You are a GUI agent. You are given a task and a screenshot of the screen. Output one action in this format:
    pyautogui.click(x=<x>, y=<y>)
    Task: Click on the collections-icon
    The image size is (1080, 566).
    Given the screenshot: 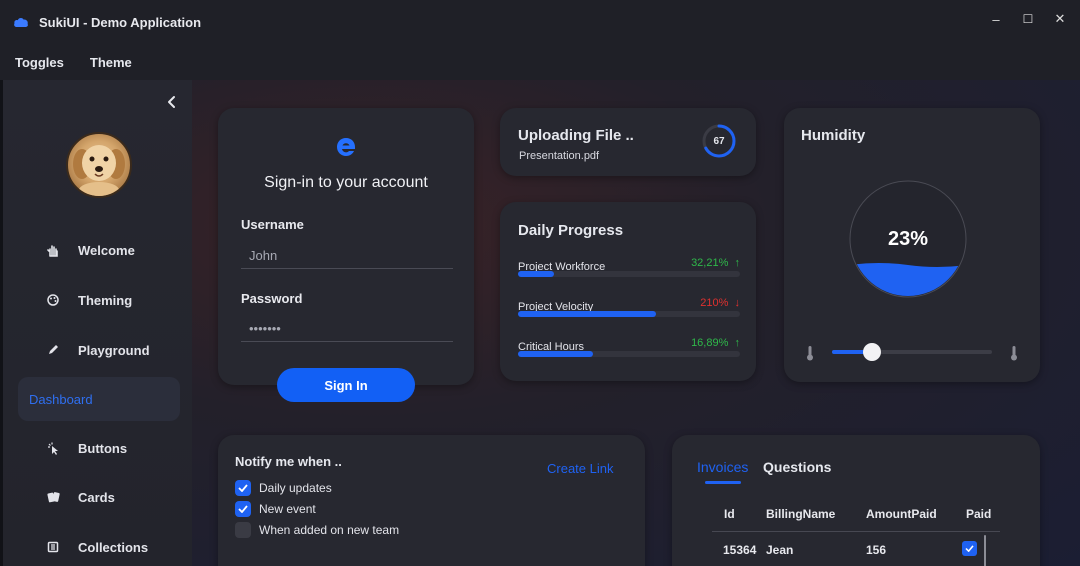 What is the action you would take?
    pyautogui.click(x=53, y=547)
    